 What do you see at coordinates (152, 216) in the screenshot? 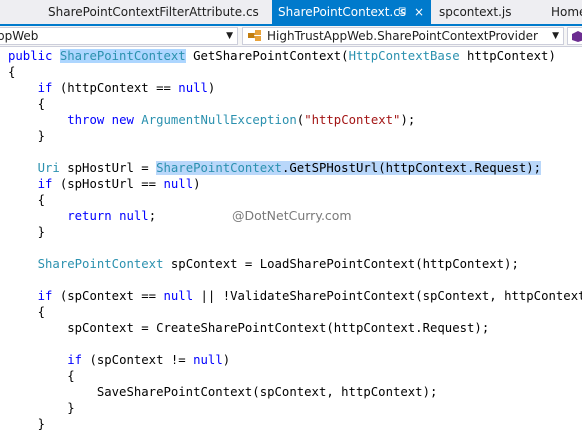
I see `code-token: ;` at bounding box center [152, 216].